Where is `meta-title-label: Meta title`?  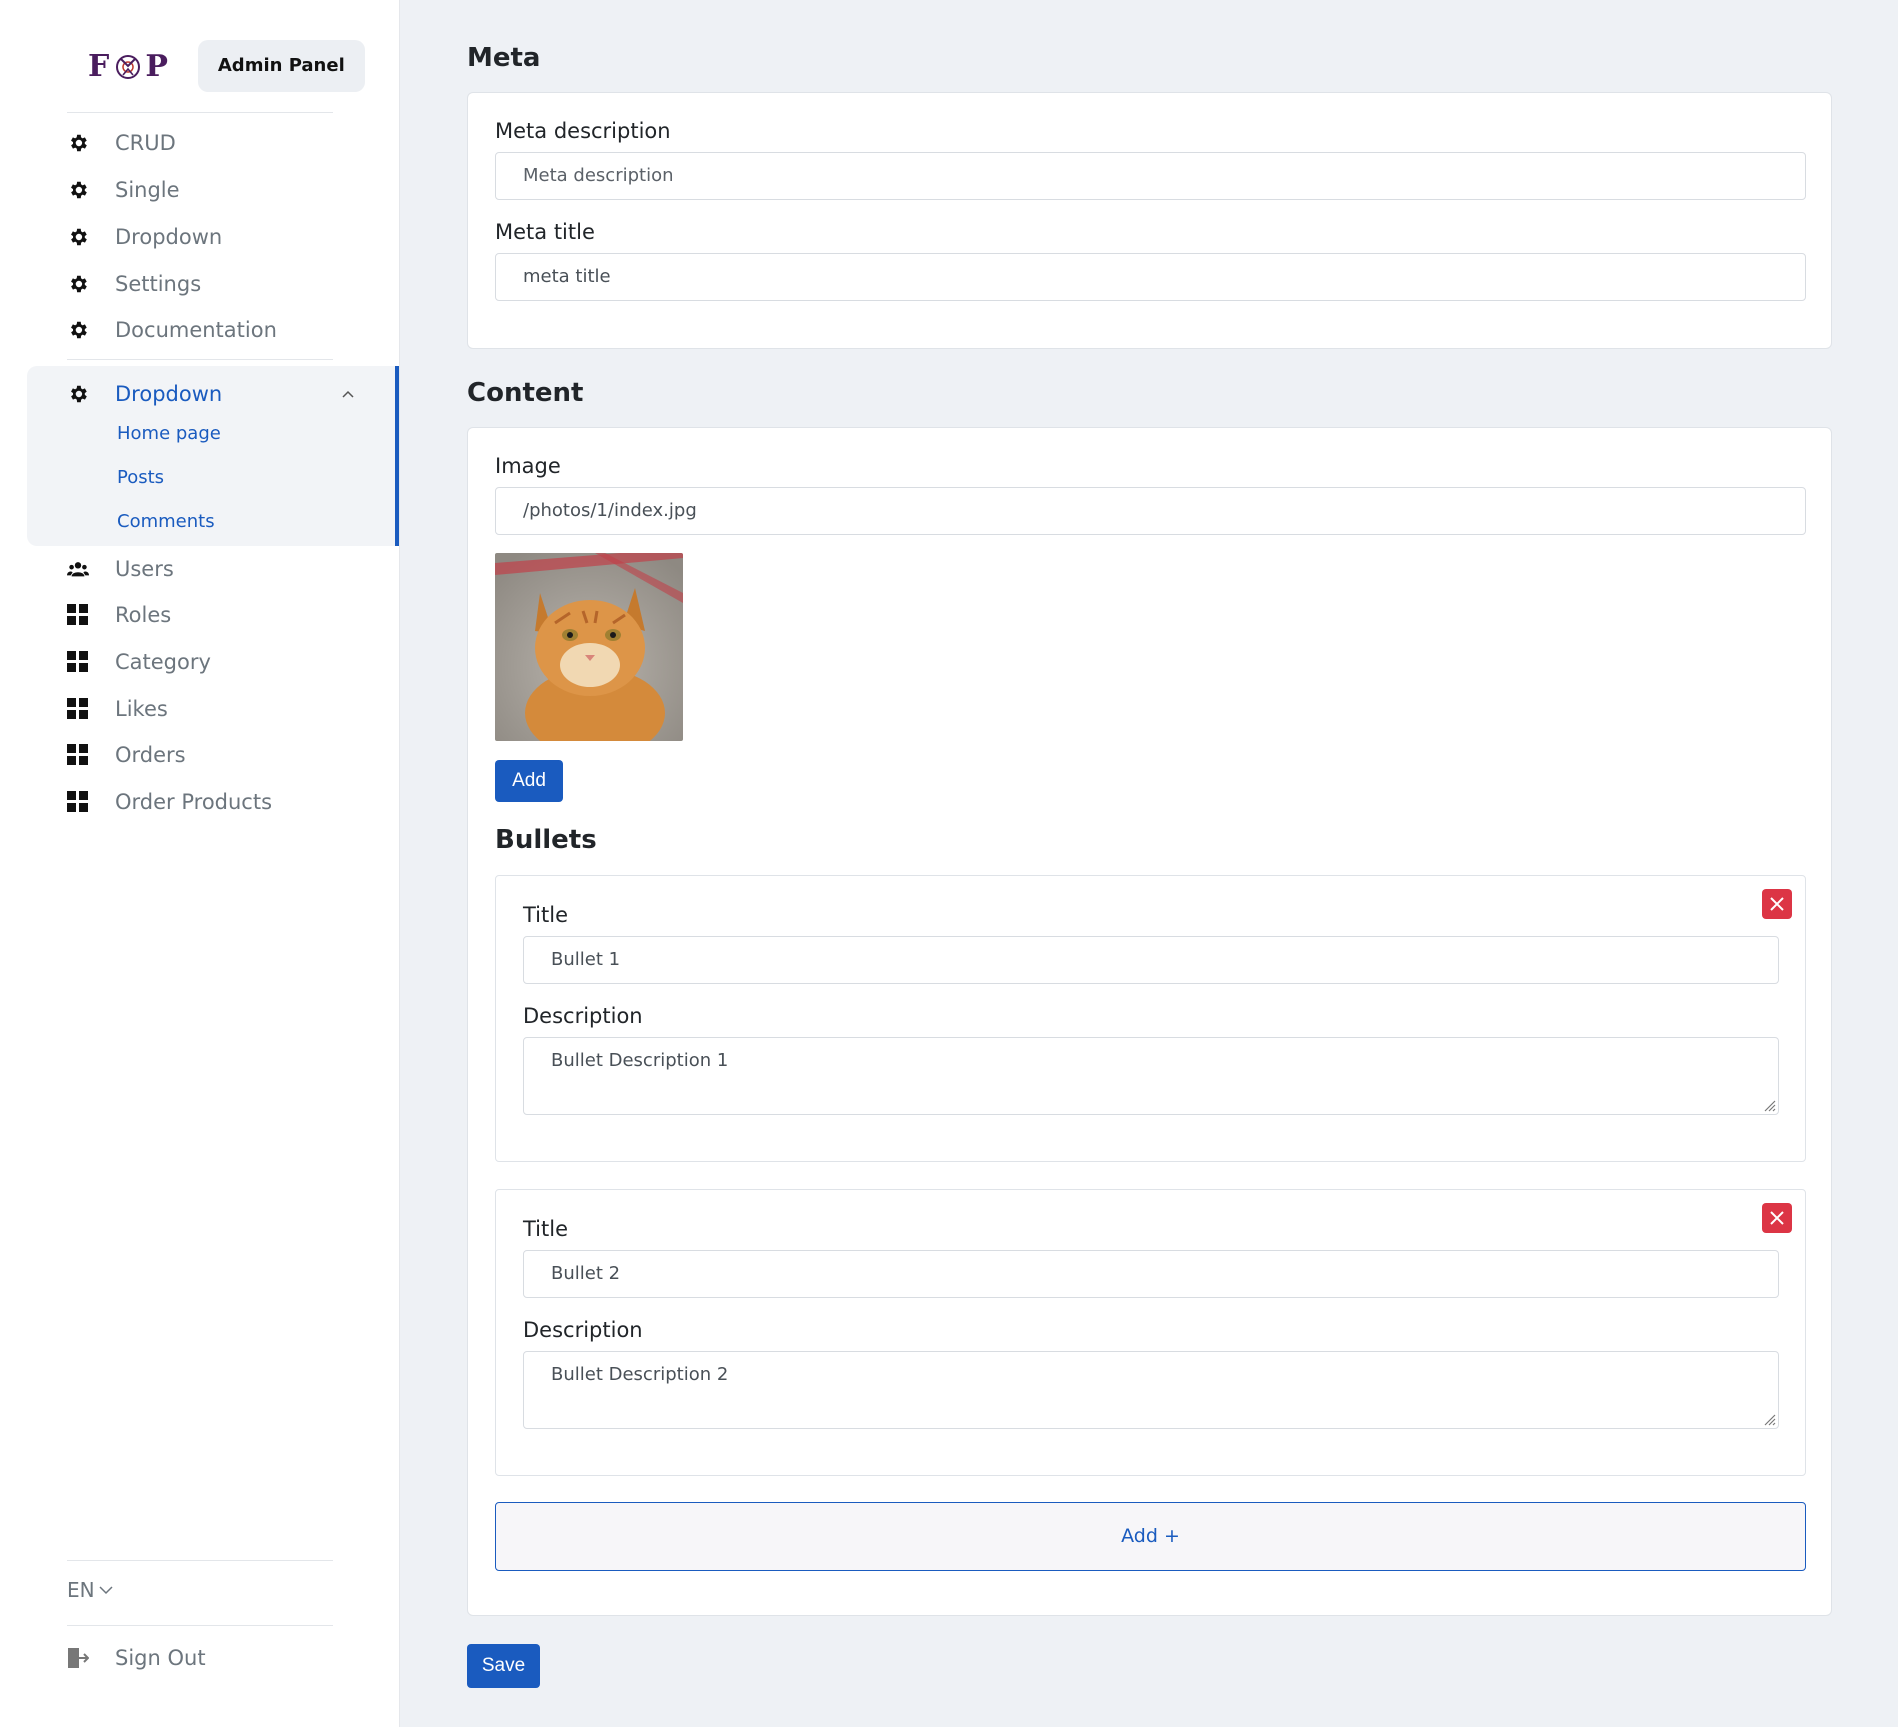 meta-title-label: Meta title is located at coordinates (545, 232).